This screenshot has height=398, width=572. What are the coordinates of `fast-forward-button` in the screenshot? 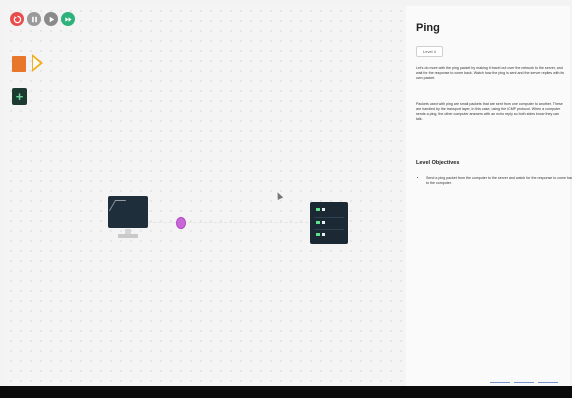 It's located at (68, 19).